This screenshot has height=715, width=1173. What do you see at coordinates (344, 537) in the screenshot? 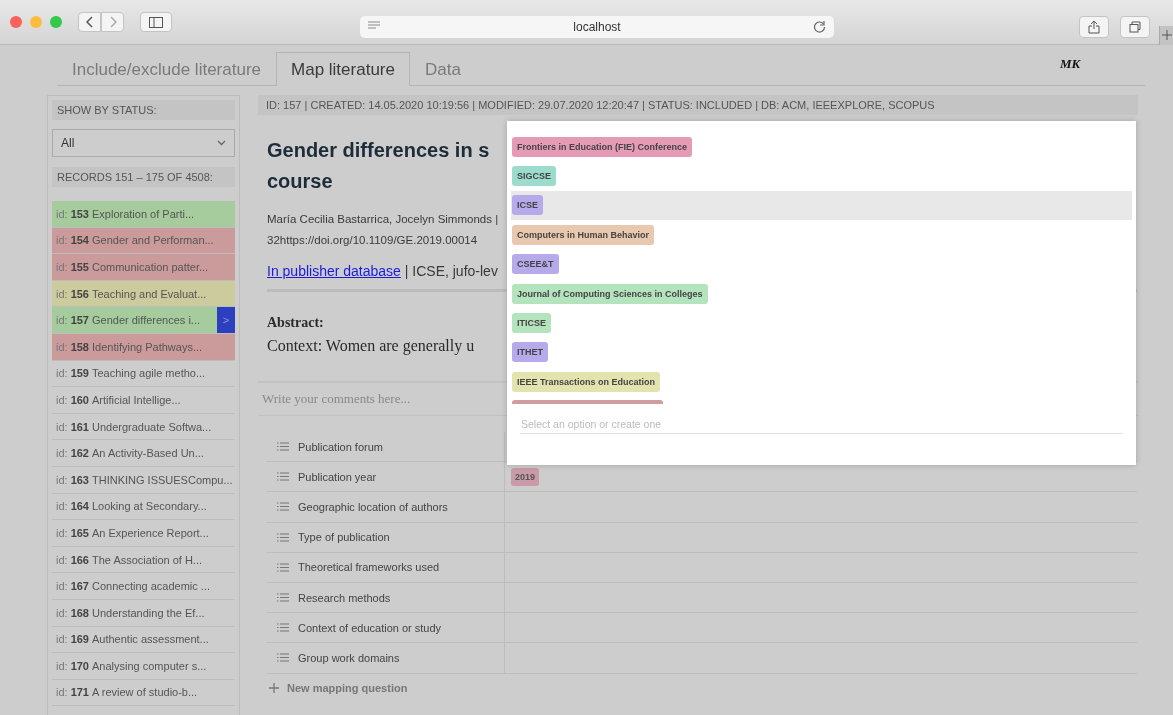
I see `question-label: Type of publication` at bounding box center [344, 537].